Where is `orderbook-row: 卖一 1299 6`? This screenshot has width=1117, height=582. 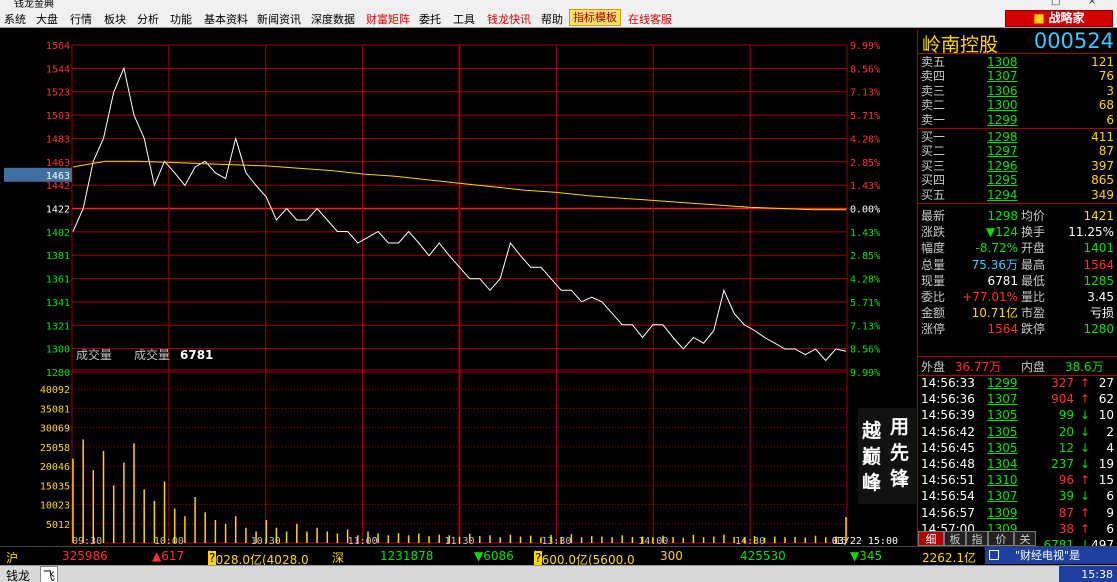 orderbook-row: 卖一 1299 6 is located at coordinates (1018, 120).